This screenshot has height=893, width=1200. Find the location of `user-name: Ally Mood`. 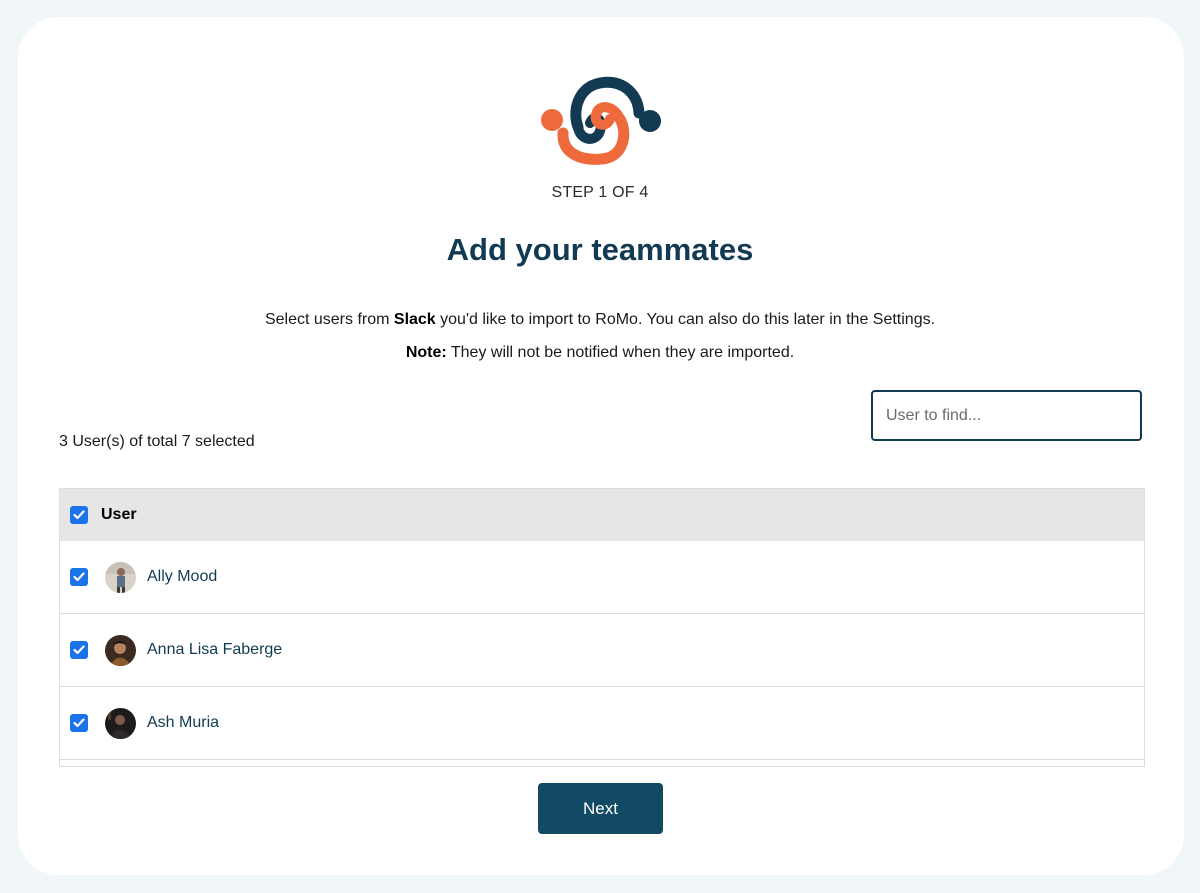

user-name: Ally Mood is located at coordinates (182, 576).